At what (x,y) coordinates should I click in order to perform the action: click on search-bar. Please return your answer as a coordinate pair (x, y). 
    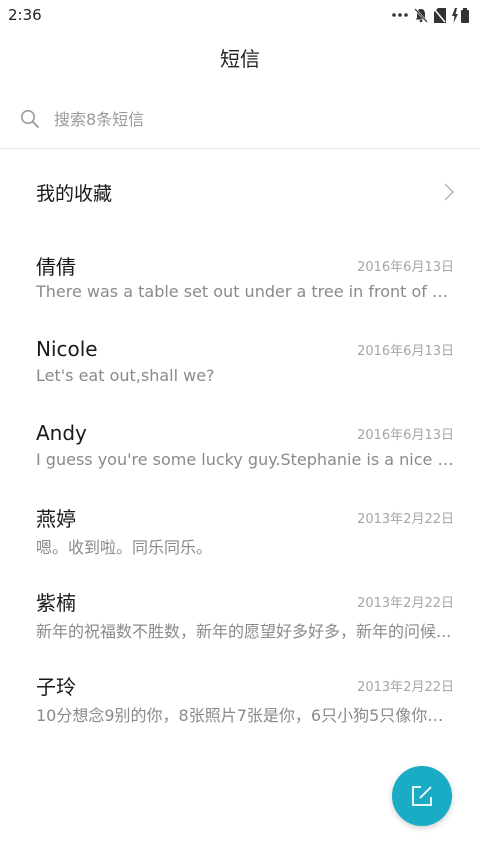
    Looking at the image, I should click on (240, 119).